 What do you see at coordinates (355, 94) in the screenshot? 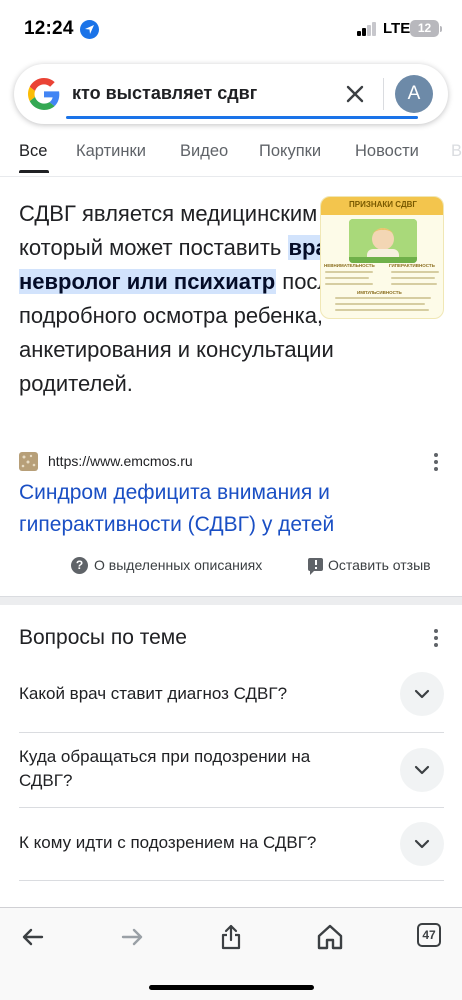
I see `close-icon` at bounding box center [355, 94].